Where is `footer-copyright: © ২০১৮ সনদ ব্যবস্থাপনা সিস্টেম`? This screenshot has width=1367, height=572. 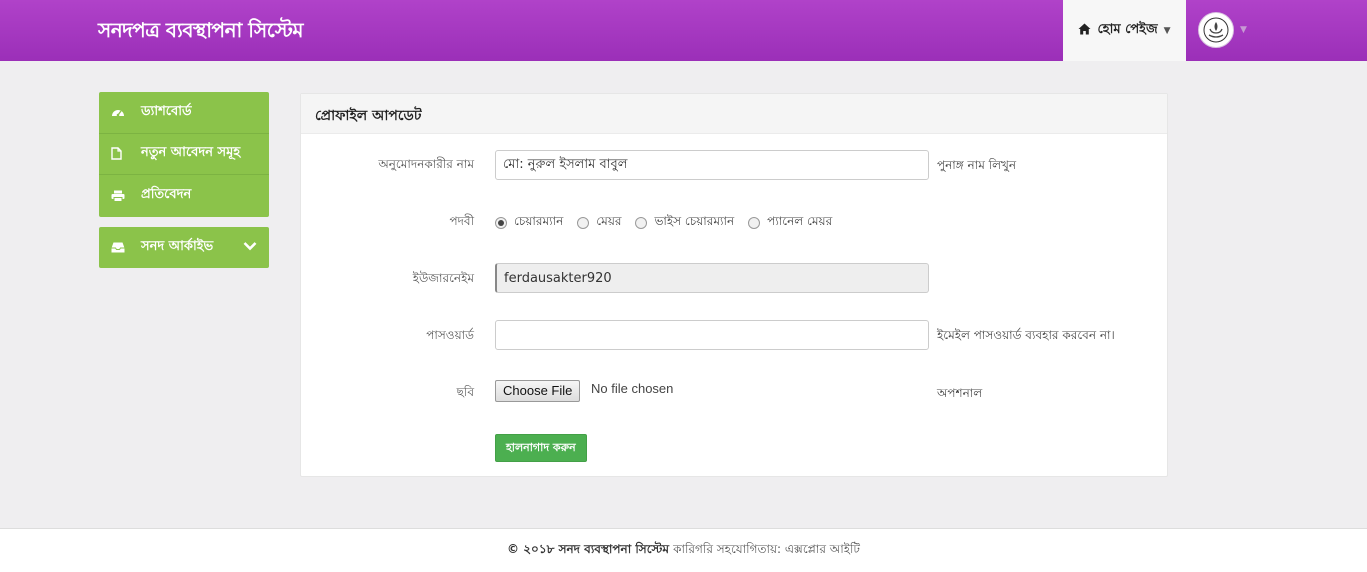 footer-copyright: © ২০১৮ সনদ ব্যবস্থাপনা সিস্টেম is located at coordinates (588, 548).